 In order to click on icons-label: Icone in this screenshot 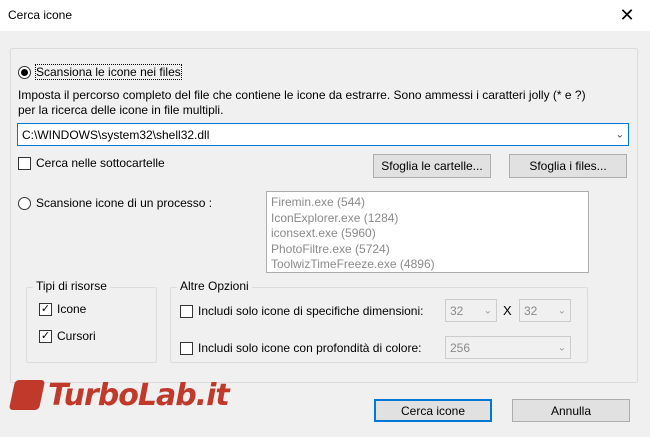, I will do `click(72, 309)`.